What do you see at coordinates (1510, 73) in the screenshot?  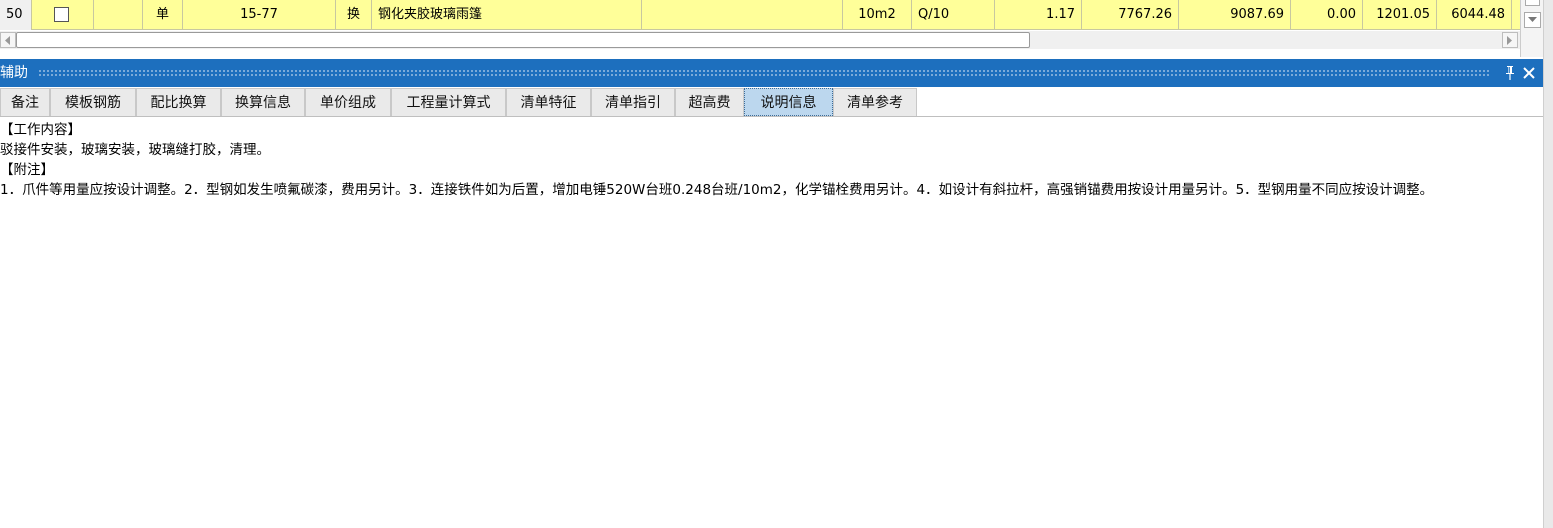 I see `pin-icon` at bounding box center [1510, 73].